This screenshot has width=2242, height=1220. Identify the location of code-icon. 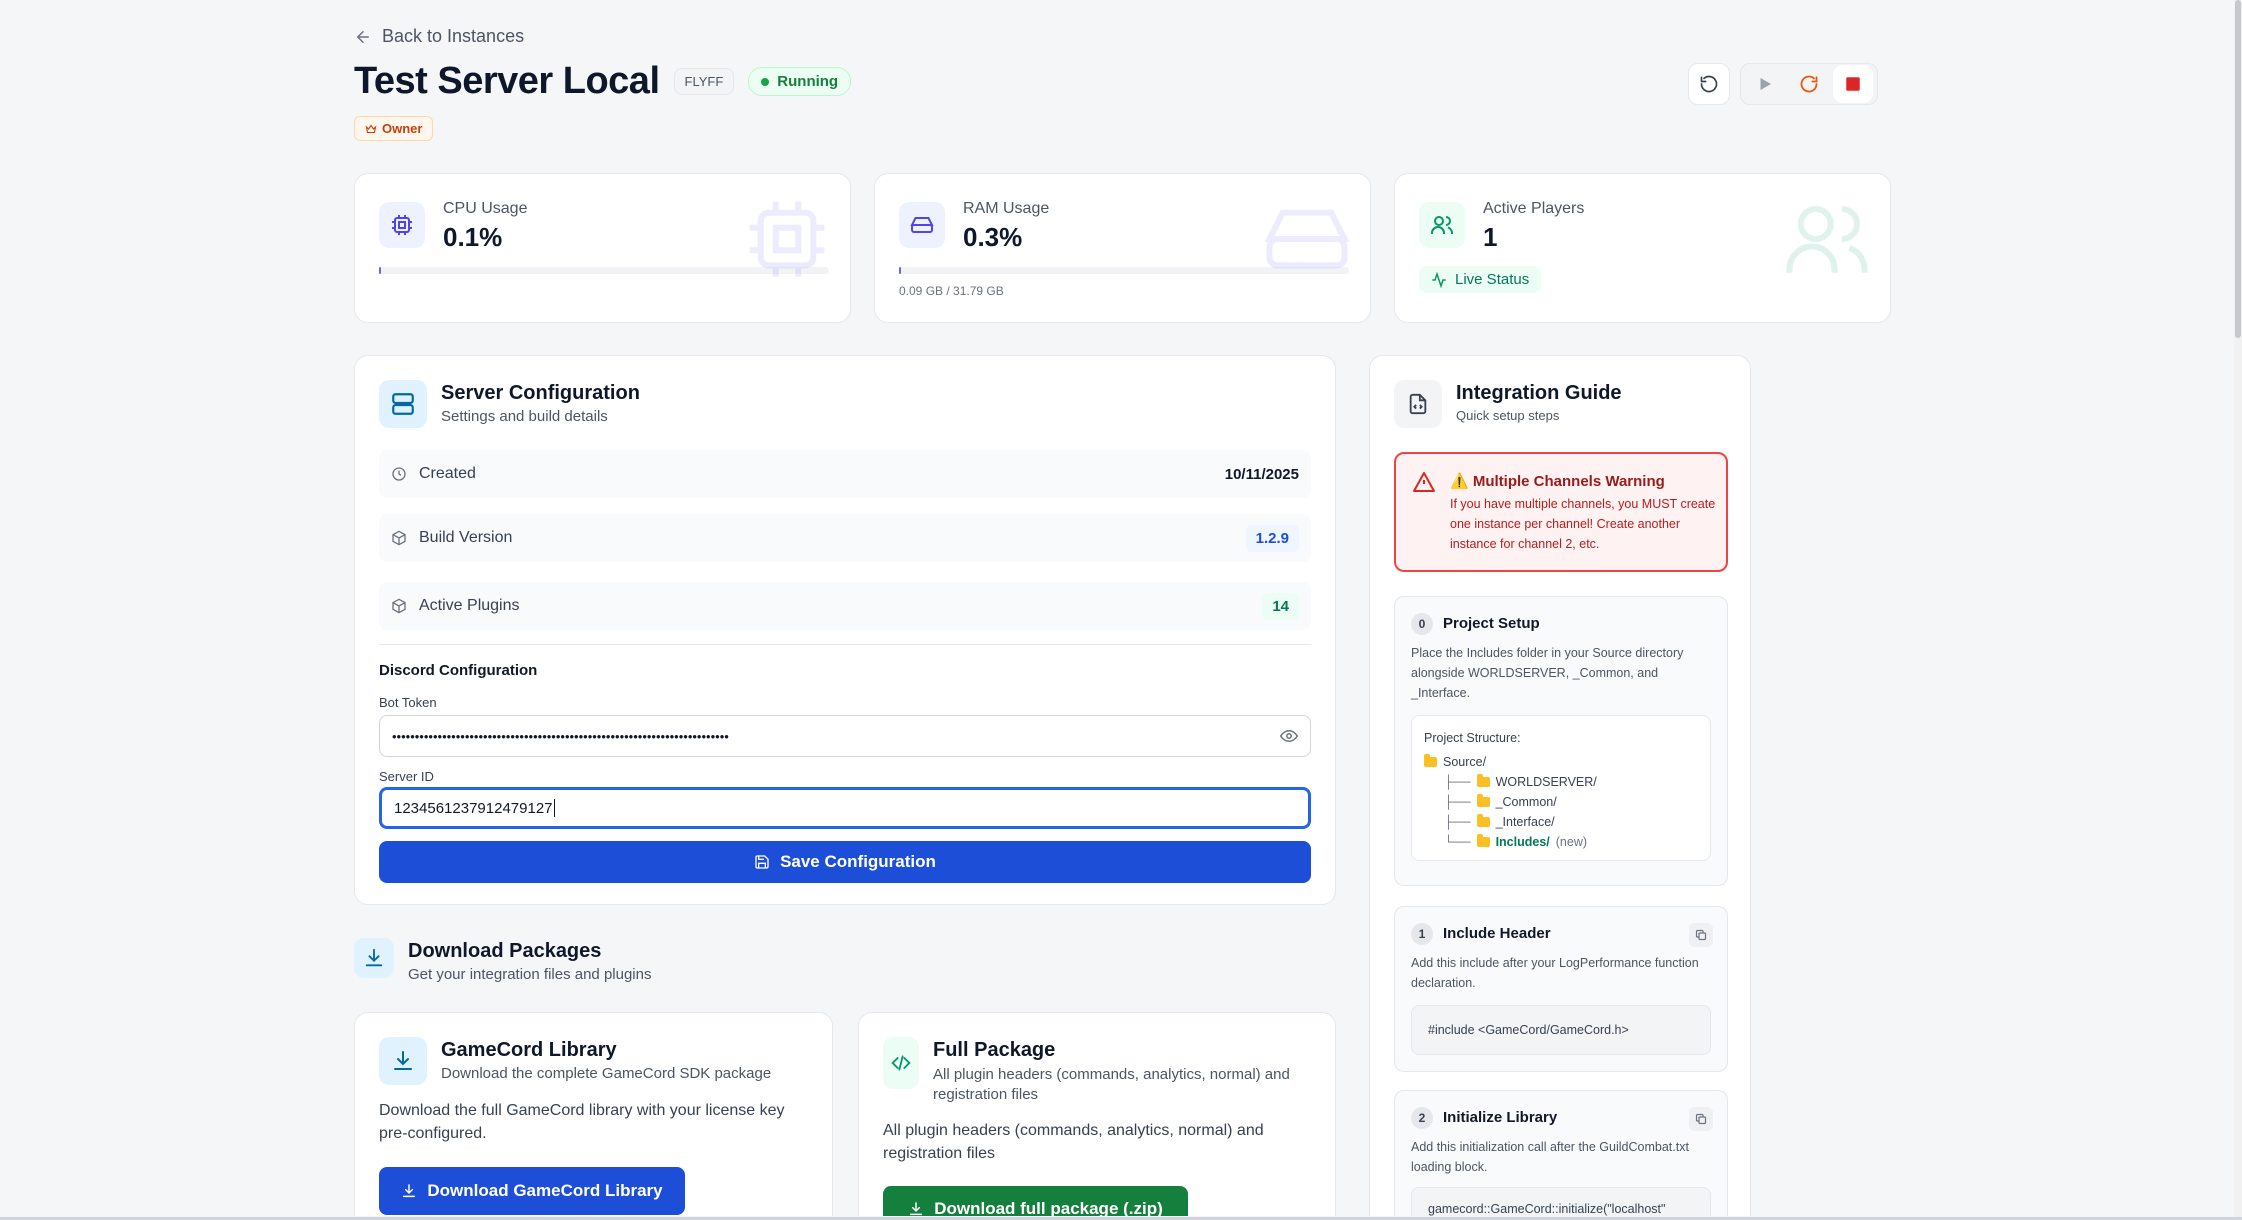
(901, 1063).